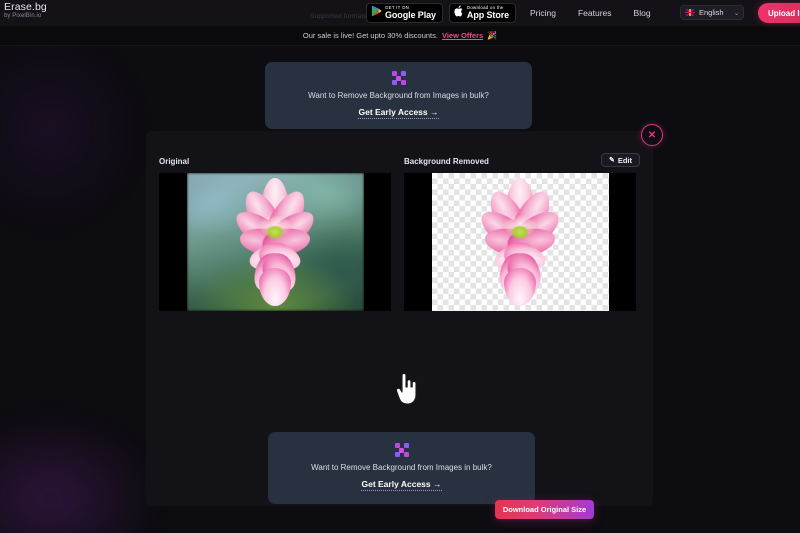 Image resolution: width=800 pixels, height=533 pixels. I want to click on close-button: ✕, so click(652, 135).